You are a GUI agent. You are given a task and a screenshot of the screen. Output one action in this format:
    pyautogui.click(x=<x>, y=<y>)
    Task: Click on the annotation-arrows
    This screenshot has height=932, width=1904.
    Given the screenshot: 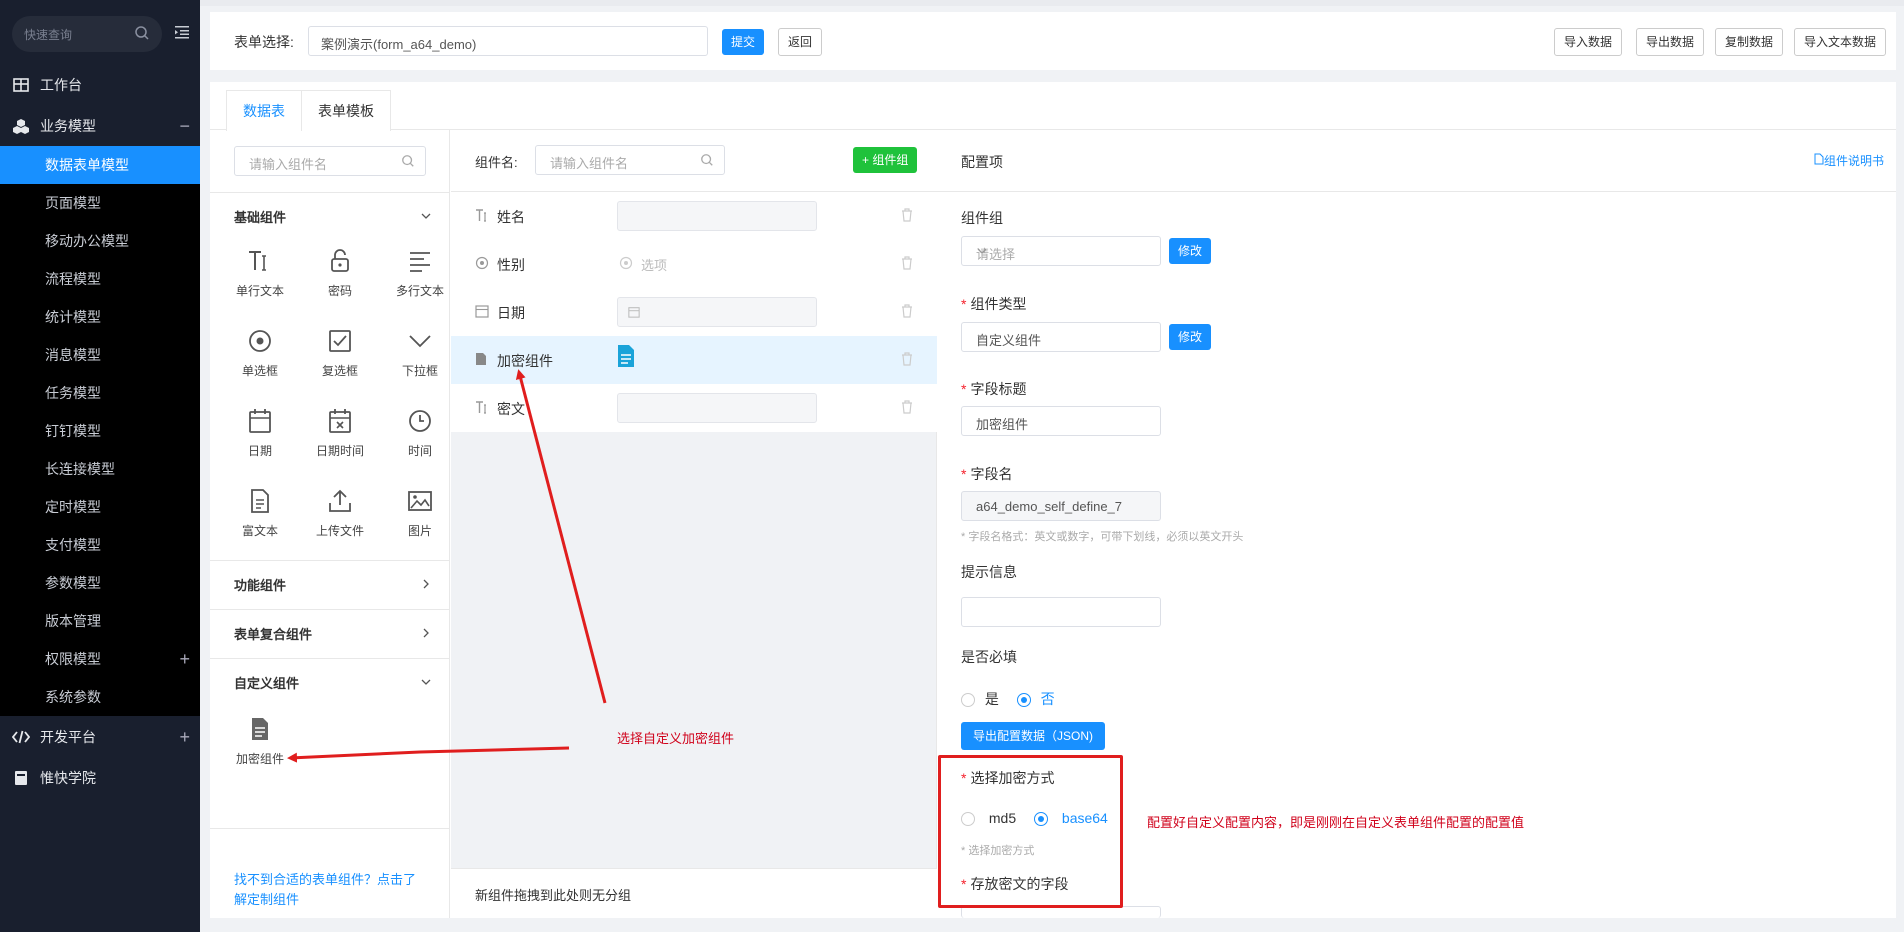 What is the action you would take?
    pyautogui.click(x=447, y=566)
    